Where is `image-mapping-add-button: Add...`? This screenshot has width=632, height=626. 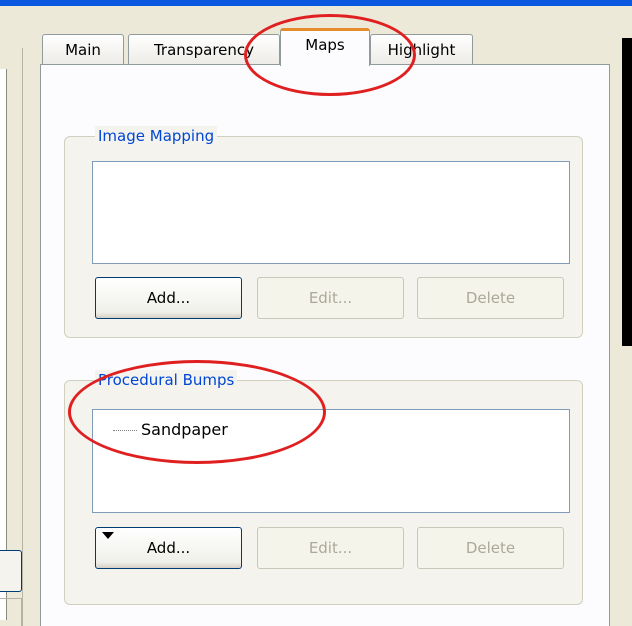
image-mapping-add-button: Add... is located at coordinates (168, 298).